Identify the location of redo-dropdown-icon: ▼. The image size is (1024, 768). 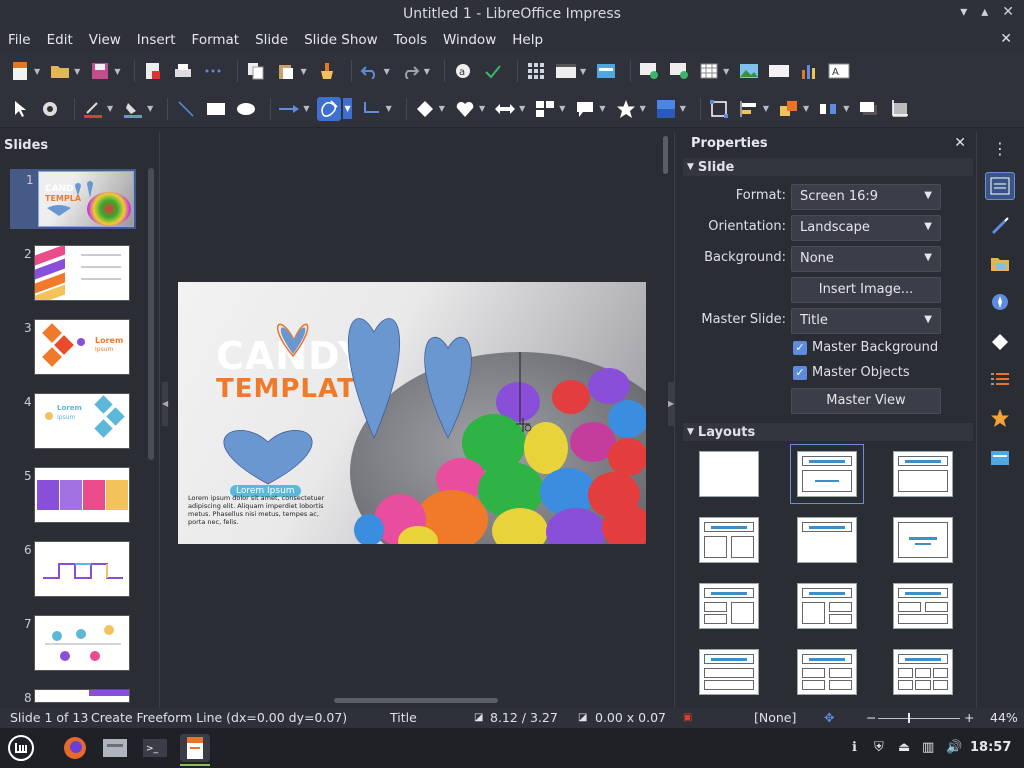
(427, 71).